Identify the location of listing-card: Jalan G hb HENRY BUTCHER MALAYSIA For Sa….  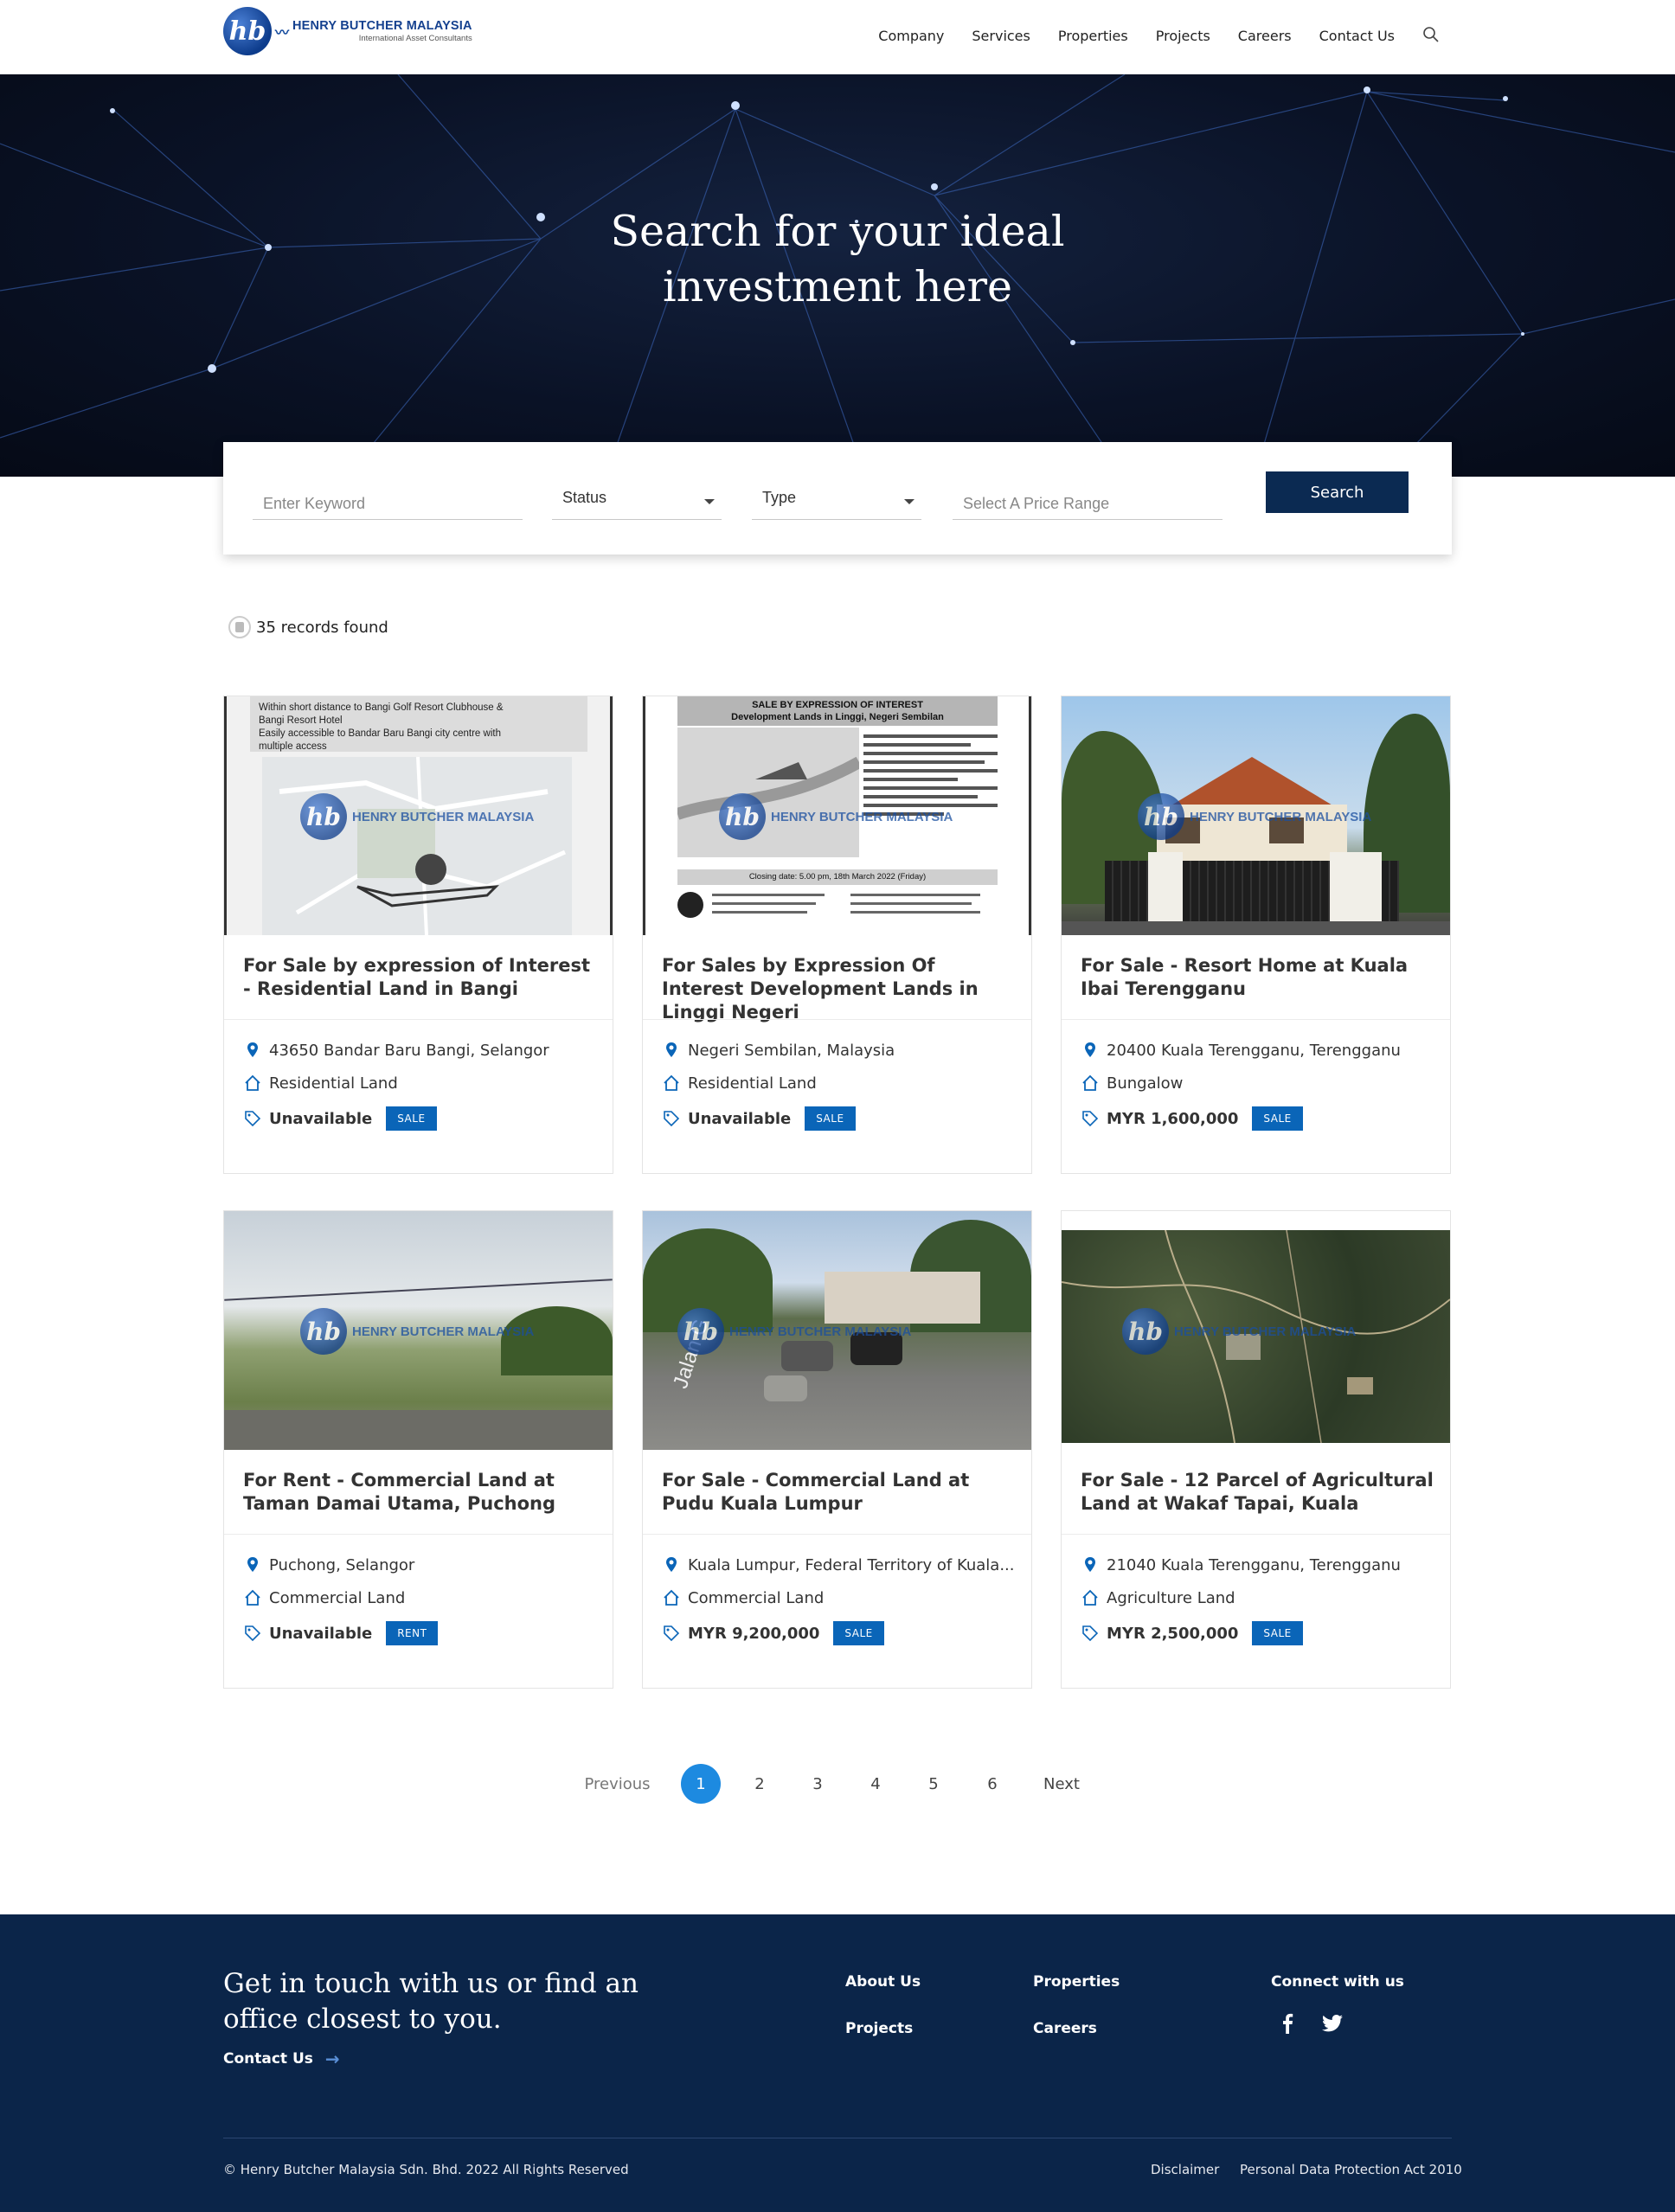
(837, 1449).